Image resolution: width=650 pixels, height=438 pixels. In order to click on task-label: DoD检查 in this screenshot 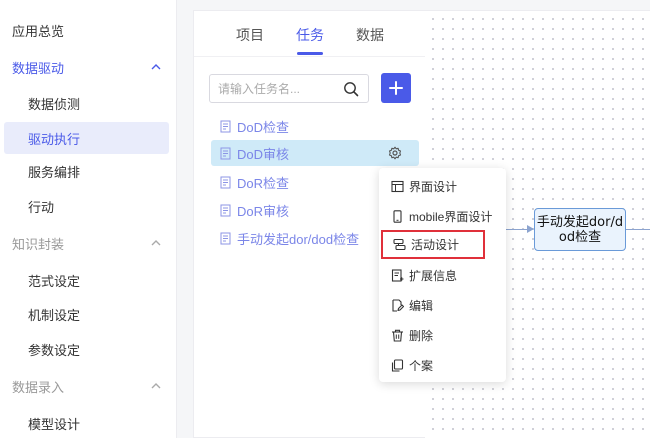, I will do `click(263, 127)`.